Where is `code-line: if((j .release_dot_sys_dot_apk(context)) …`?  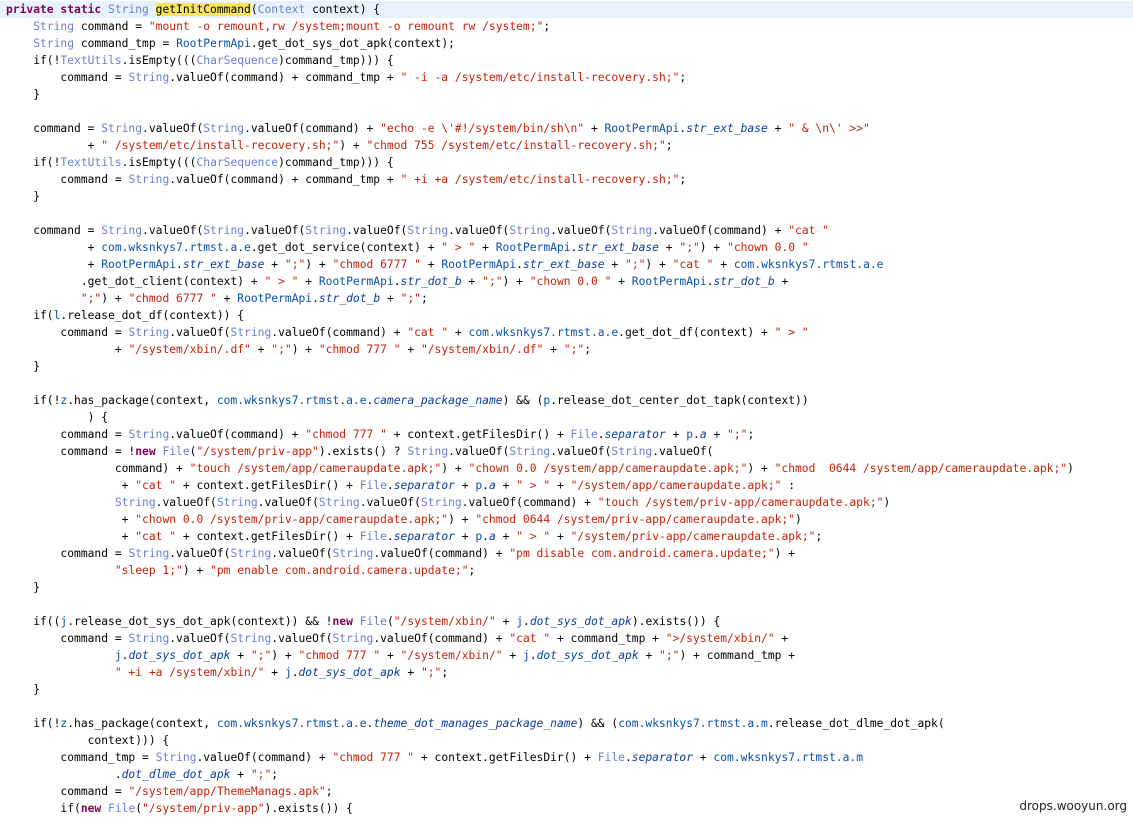 code-line: if((j .release_dot_sys_dot_apk(context)) … is located at coordinates (566, 621).